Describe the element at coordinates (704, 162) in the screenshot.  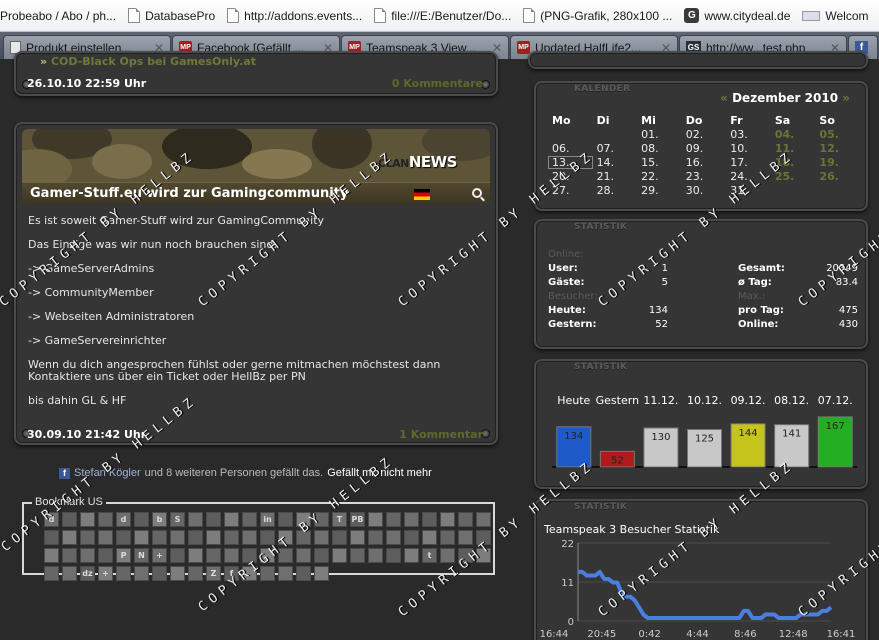
I see `calendar-day: 16.` at that location.